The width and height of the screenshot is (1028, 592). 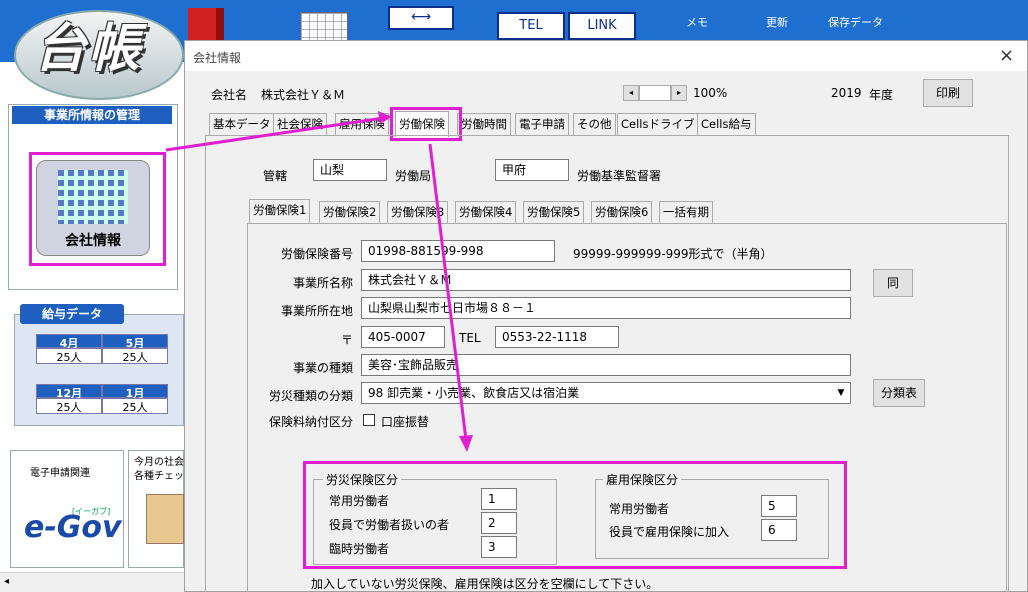 What do you see at coordinates (275, 134) in the screenshot?
I see `arrow-to-tab` at bounding box center [275, 134].